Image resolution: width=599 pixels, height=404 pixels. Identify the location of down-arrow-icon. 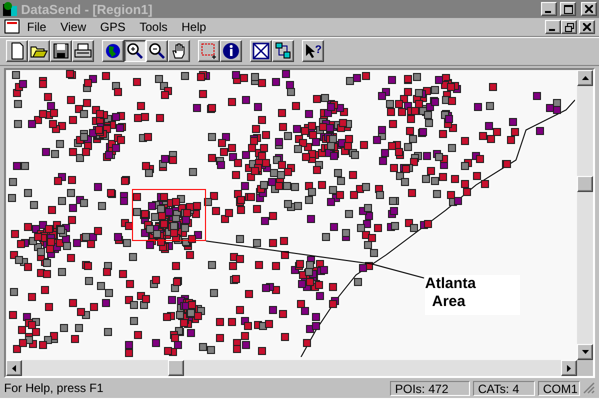
(585, 352).